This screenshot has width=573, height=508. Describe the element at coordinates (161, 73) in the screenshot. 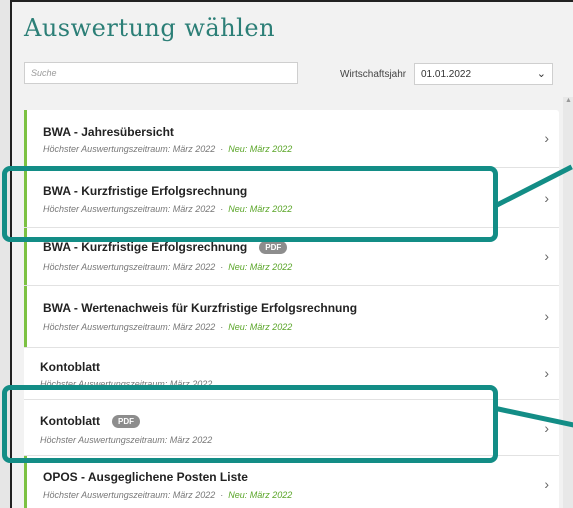

I see `search-input: Suche` at that location.